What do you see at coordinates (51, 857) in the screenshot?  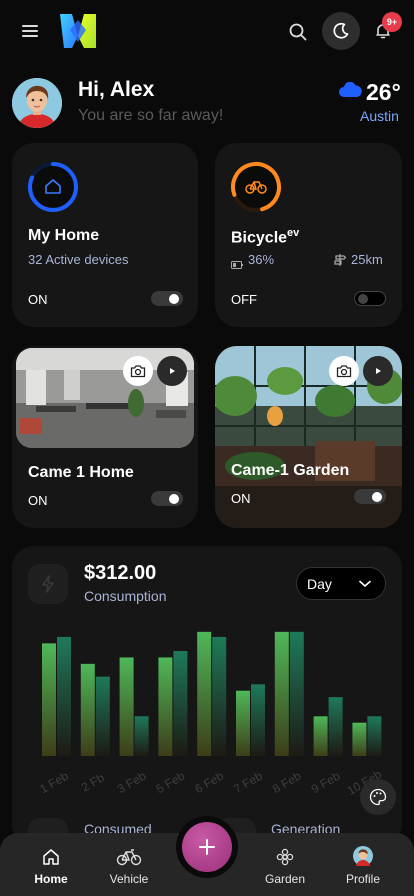 I see `home-icon` at bounding box center [51, 857].